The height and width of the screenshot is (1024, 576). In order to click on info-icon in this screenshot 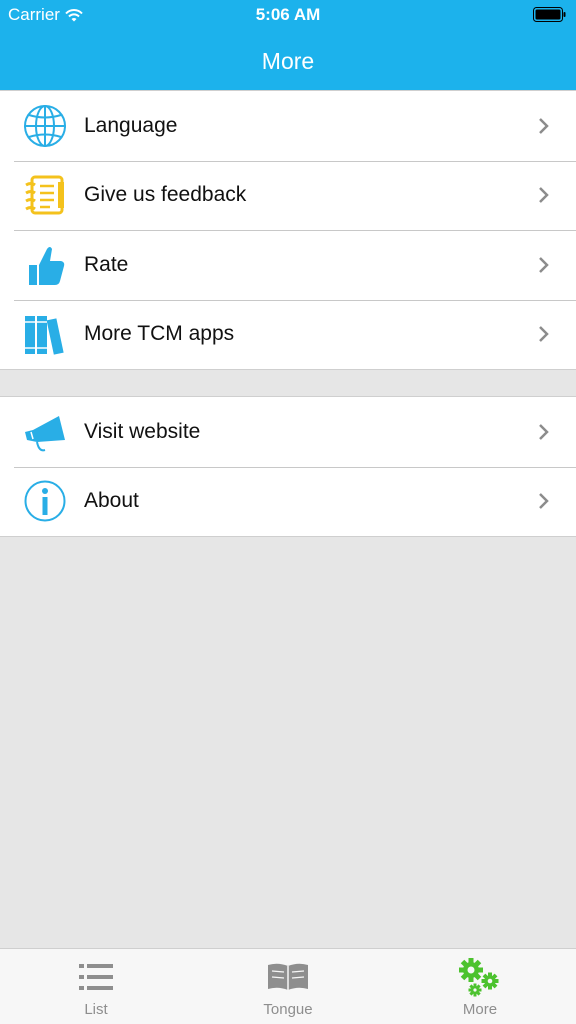, I will do `click(45, 501)`.